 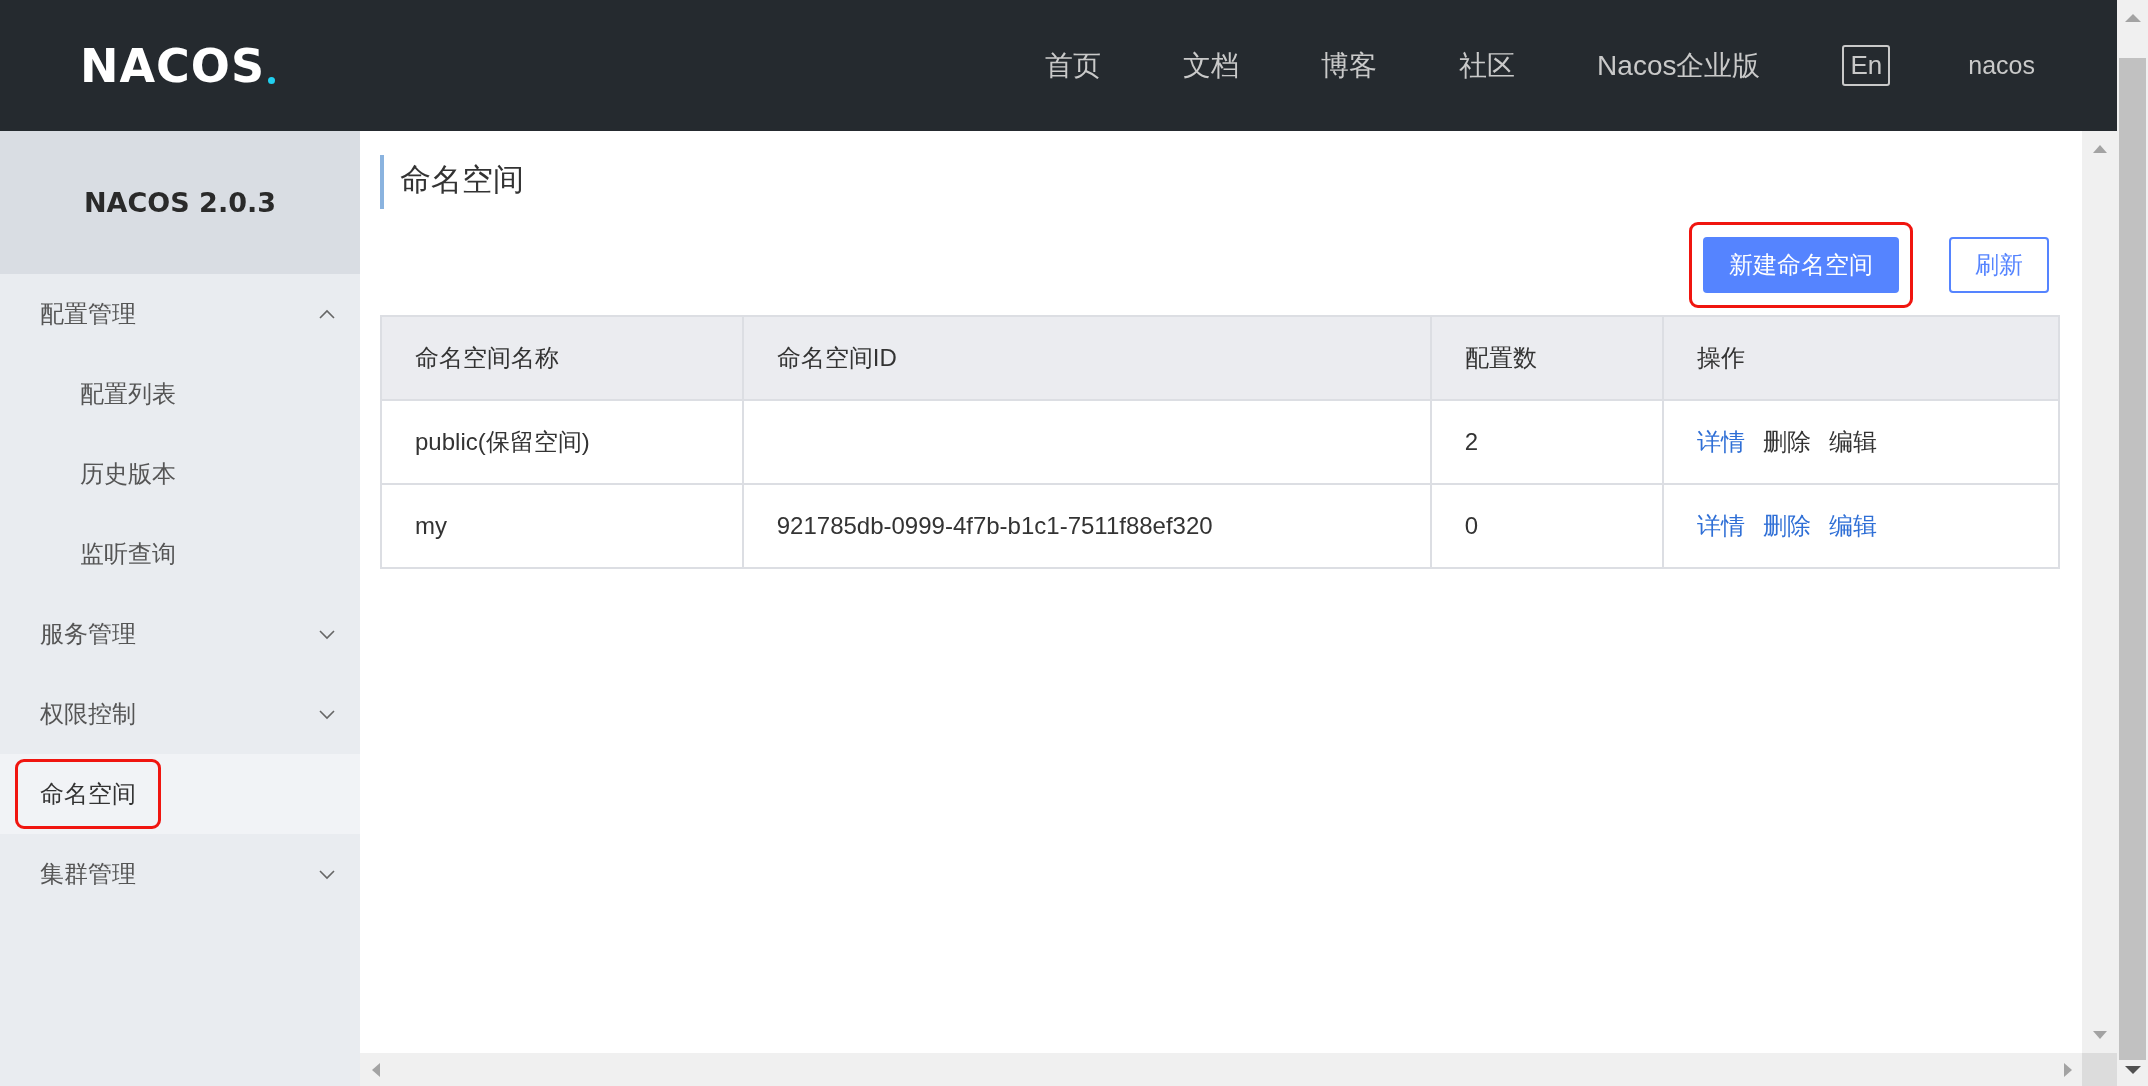 I want to click on action-link: 删除, so click(x=1786, y=525).